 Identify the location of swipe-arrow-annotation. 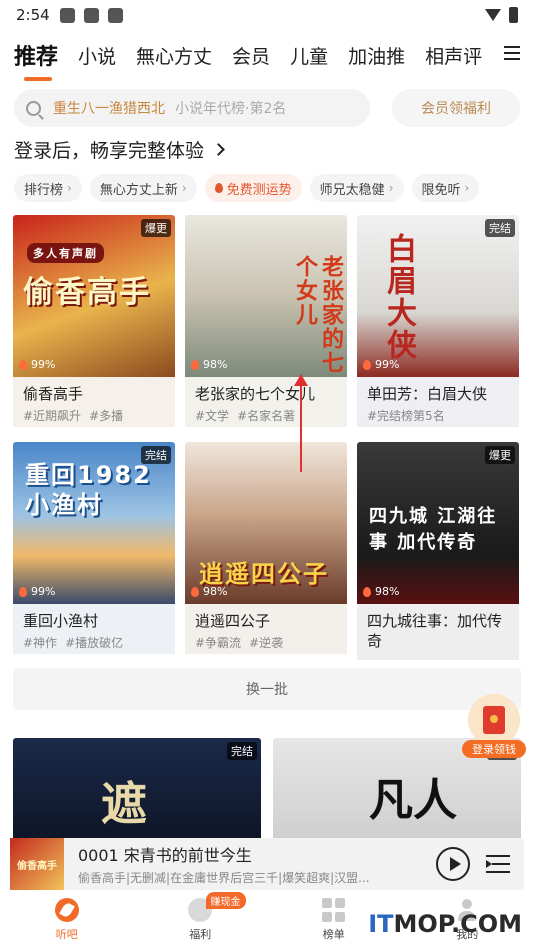
(301, 423).